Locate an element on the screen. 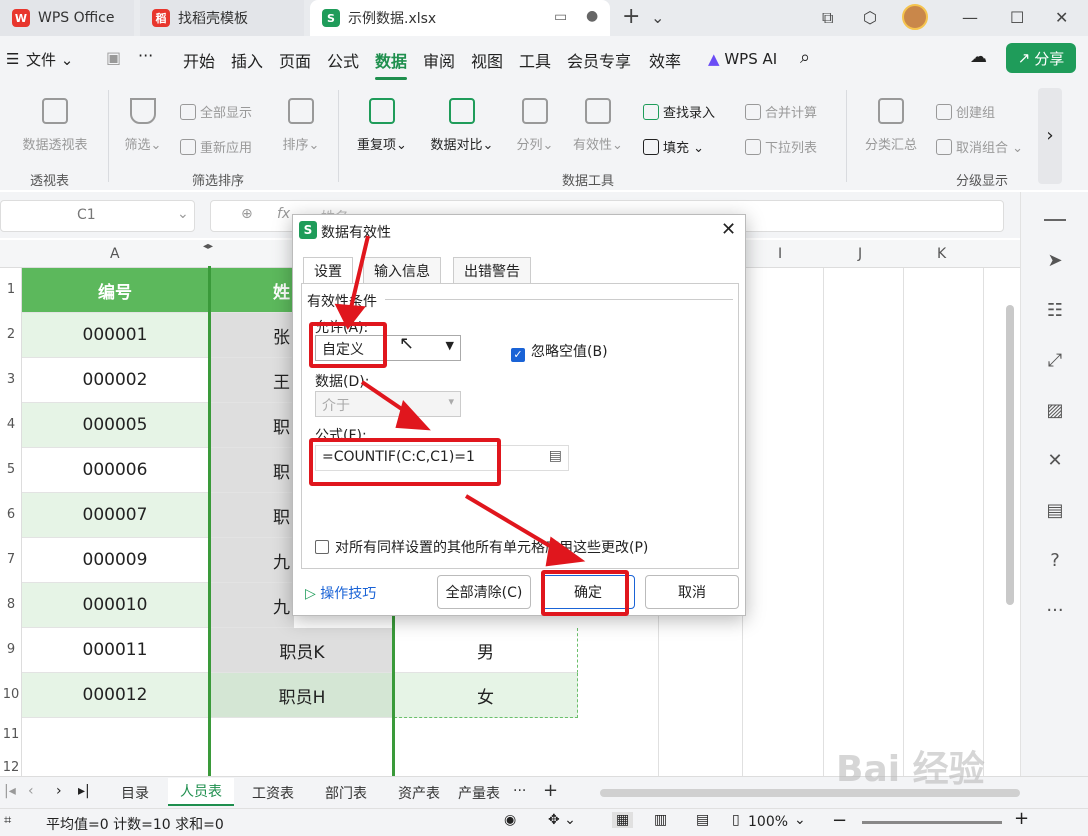 This screenshot has height=836, width=1088. watermark: Bai 经验 is located at coordinates (910, 769).